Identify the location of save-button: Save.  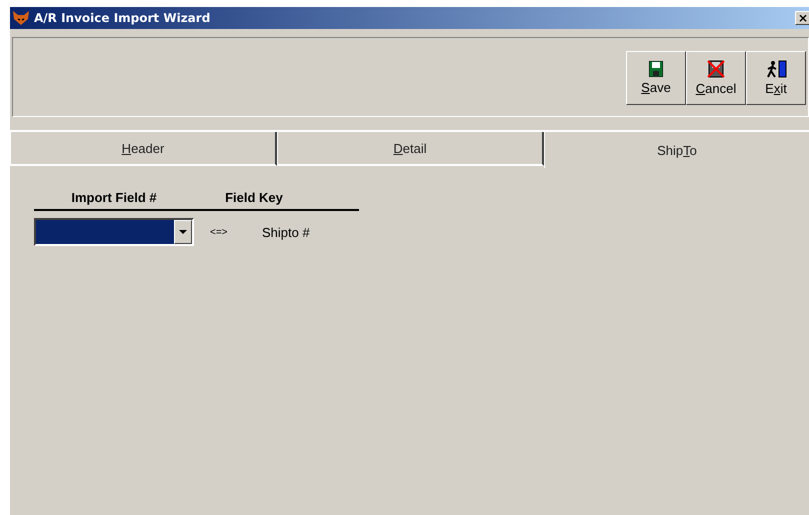
(656, 78).